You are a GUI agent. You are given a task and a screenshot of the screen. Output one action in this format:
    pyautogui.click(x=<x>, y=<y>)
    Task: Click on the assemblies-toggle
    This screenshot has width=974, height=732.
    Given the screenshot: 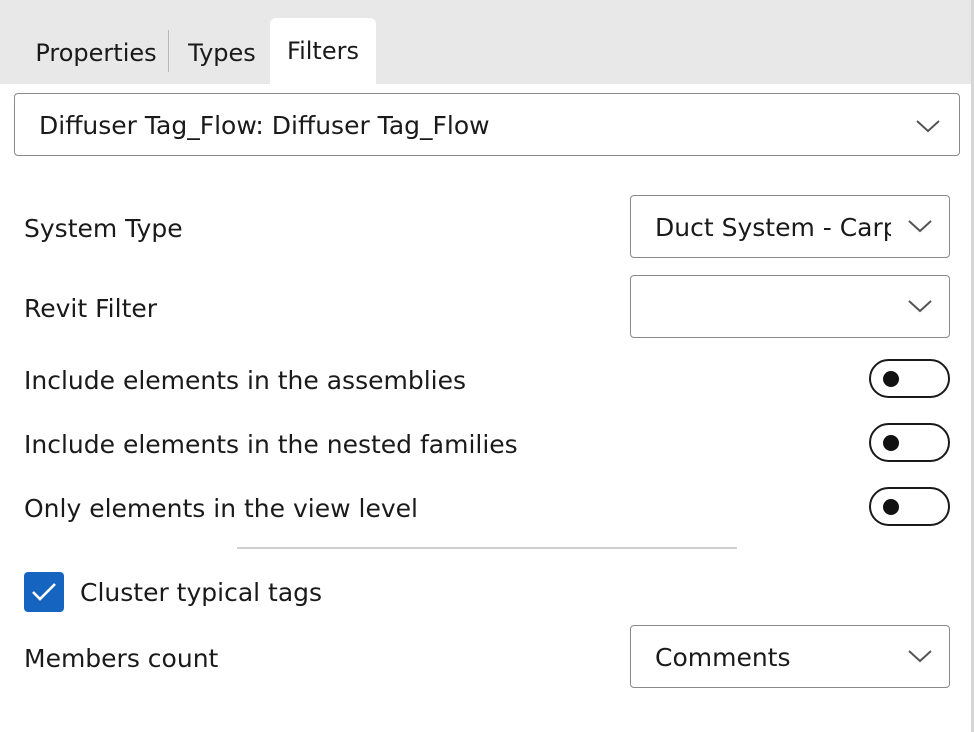 What is the action you would take?
    pyautogui.click(x=909, y=378)
    